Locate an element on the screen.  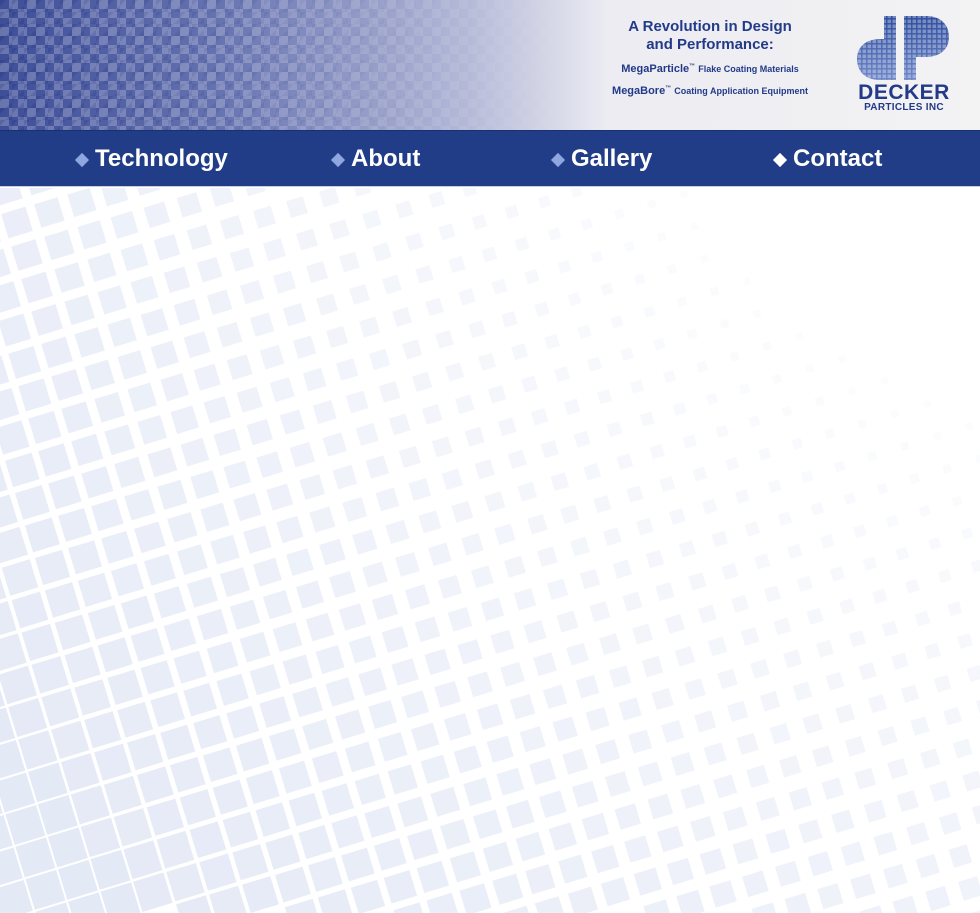
nav-item-about: About is located at coordinates (375, 159).